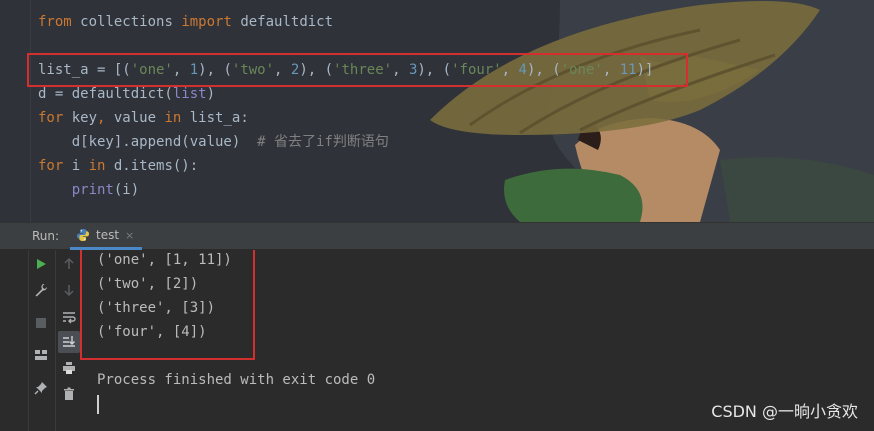 Image resolution: width=874 pixels, height=431 pixels. What do you see at coordinates (219, 118) in the screenshot?
I see `code-token: list_a:` at bounding box center [219, 118].